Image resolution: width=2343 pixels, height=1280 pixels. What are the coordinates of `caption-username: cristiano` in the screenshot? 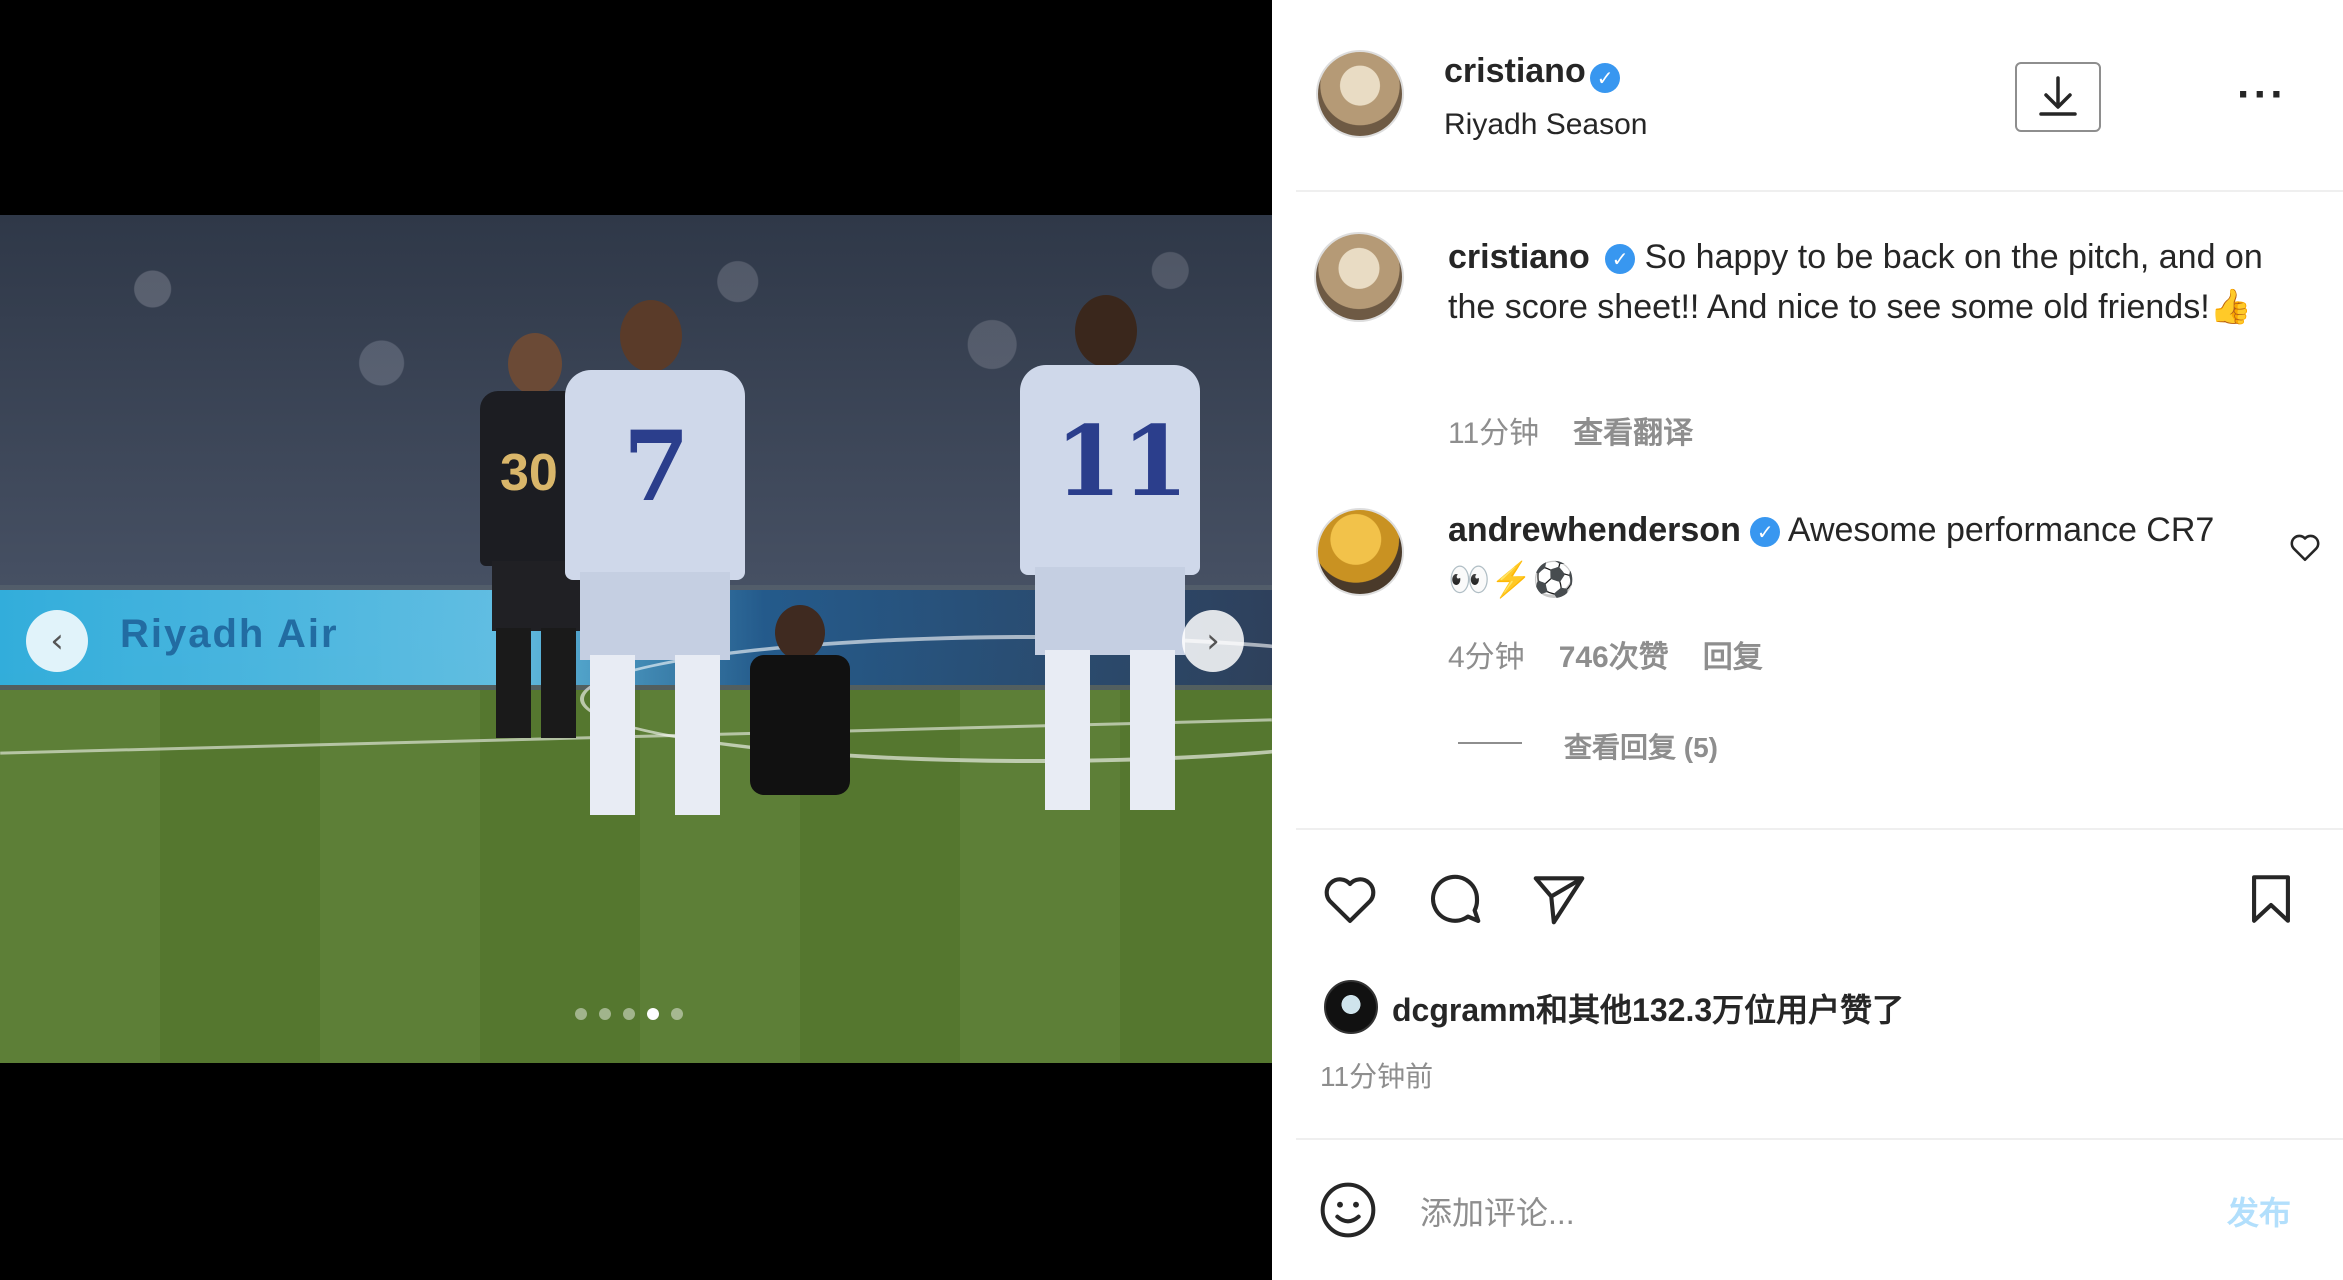 It's located at (1519, 257).